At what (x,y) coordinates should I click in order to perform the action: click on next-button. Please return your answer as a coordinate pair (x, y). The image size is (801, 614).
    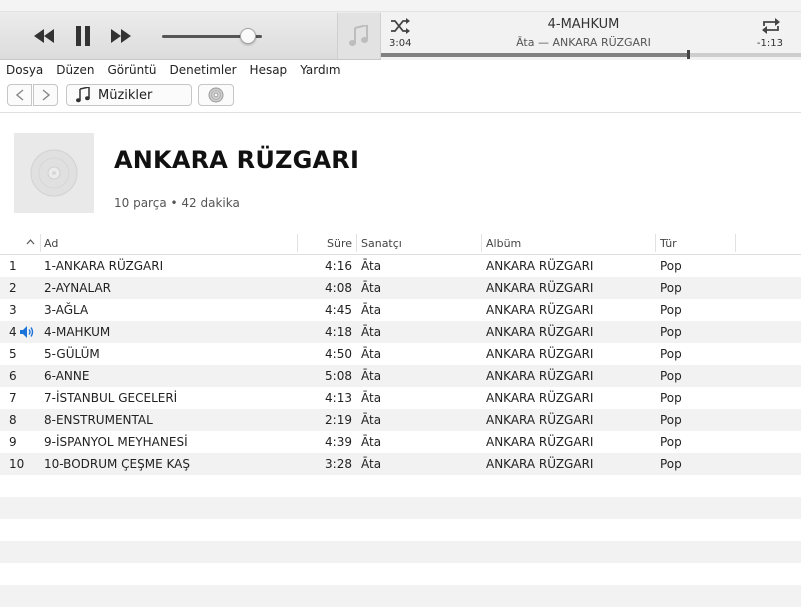
    Looking at the image, I should click on (121, 36).